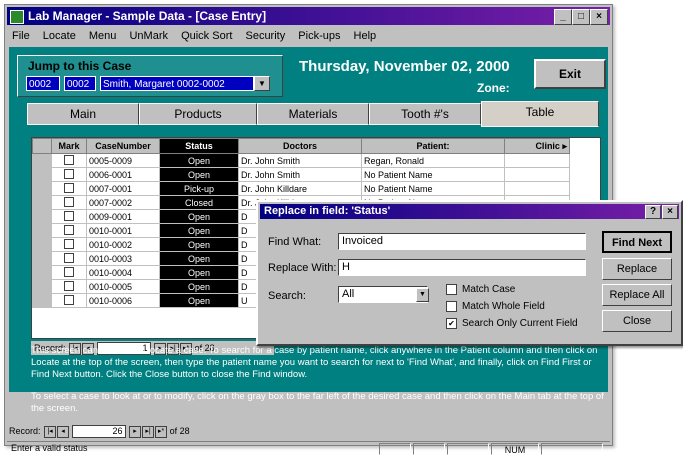 This screenshot has width=683, height=456. Describe the element at coordinates (50, 431) in the screenshot. I see `first-record-icon: |◂` at that location.